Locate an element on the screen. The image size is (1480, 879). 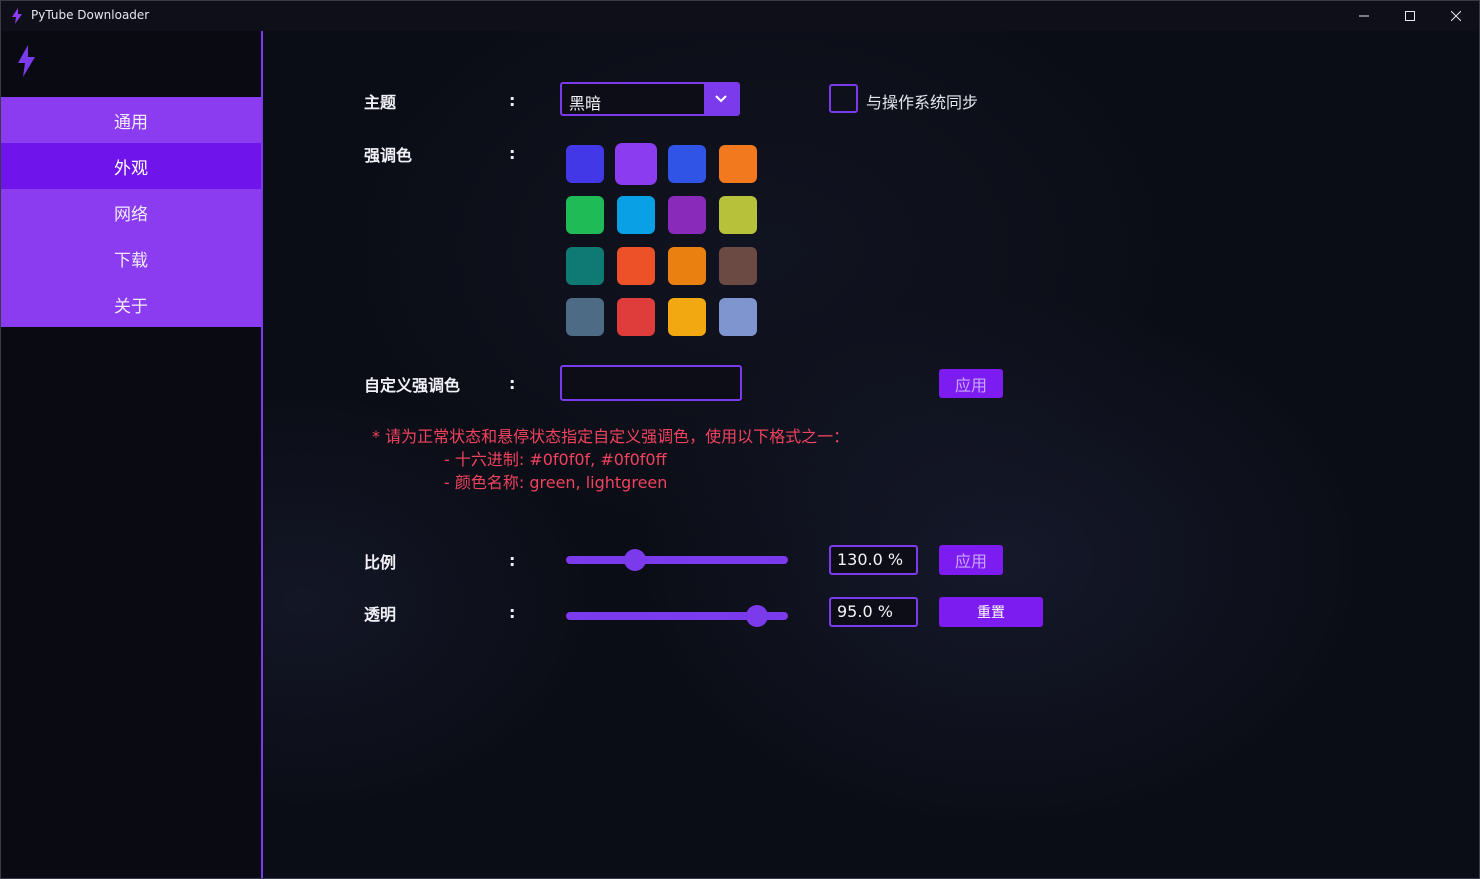
sidebar-item-downloads: 下载 is located at coordinates (131, 258).